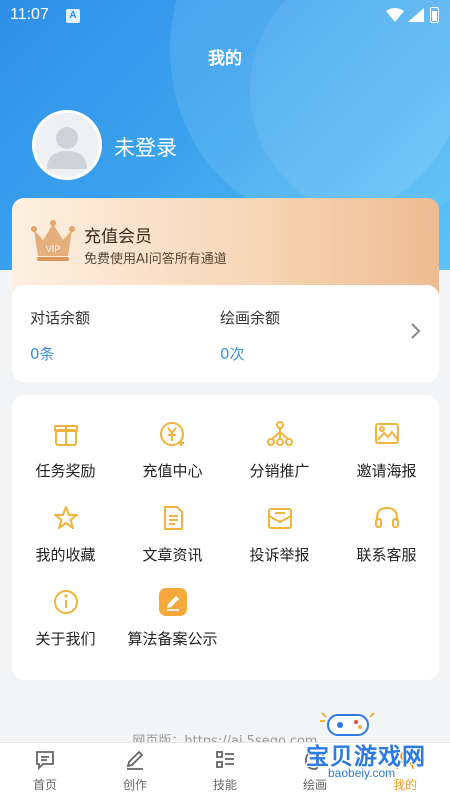 The image size is (450, 800). I want to click on menu-item-algorithm-filing: 算法备案公示, so click(172, 628).